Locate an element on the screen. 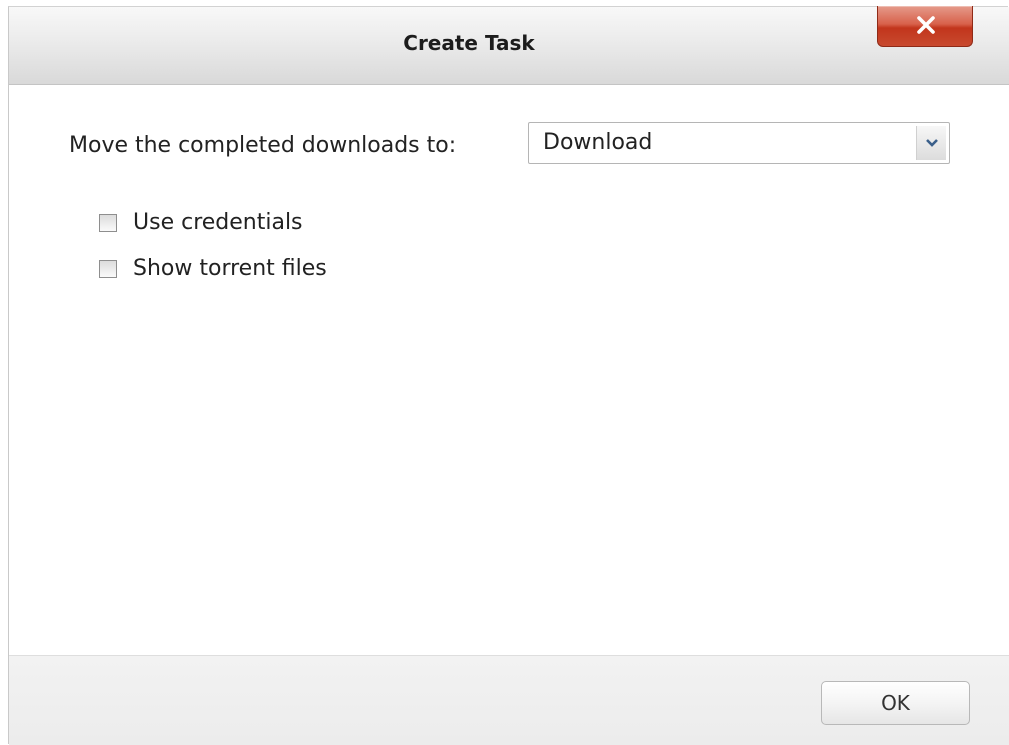 The height and width of the screenshot is (745, 1009). use-credentials-label: Use credentials is located at coordinates (218, 222).